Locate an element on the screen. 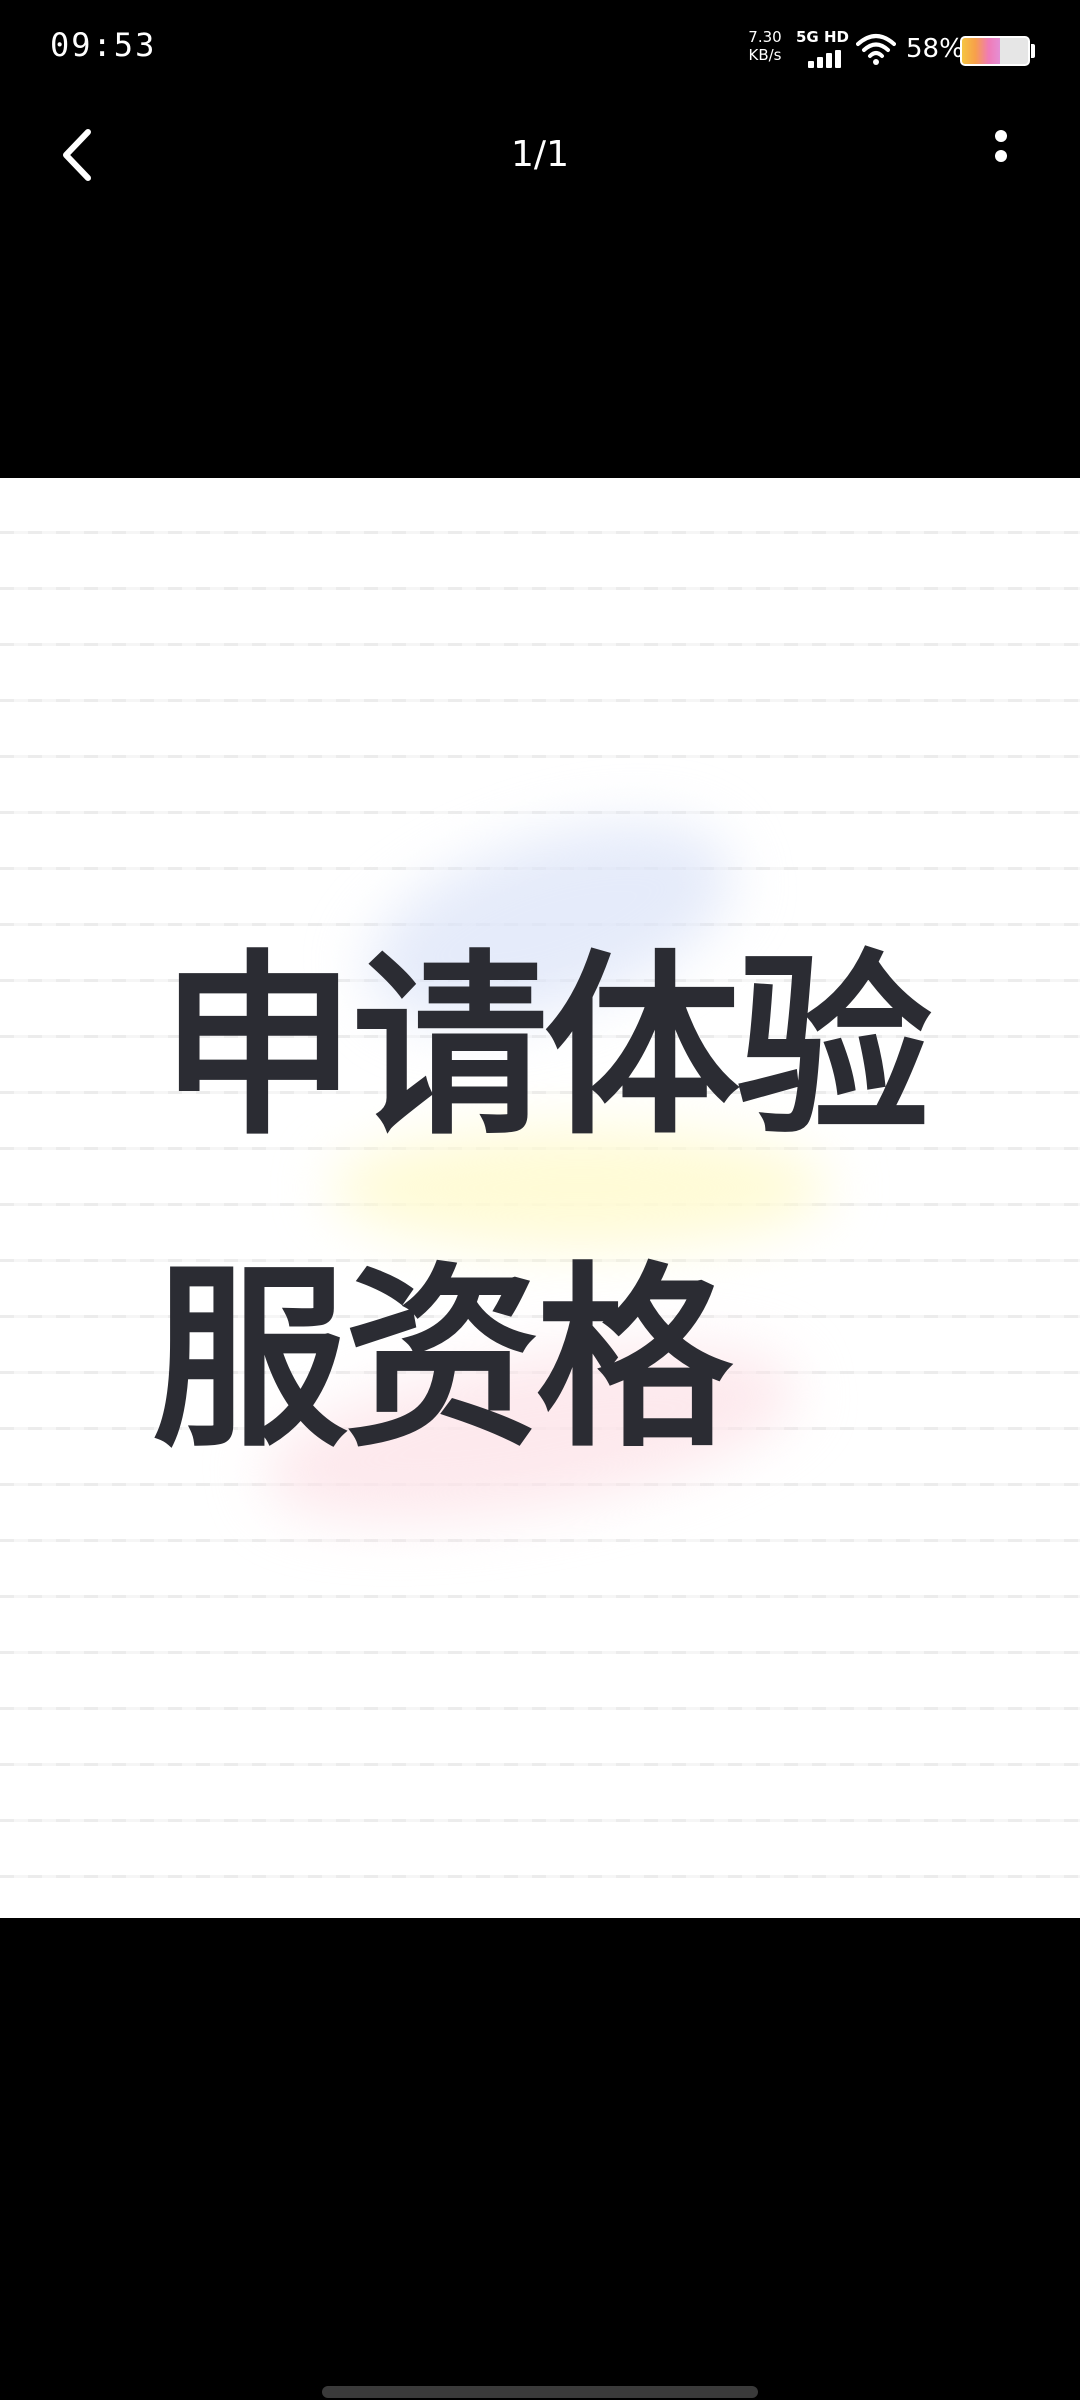 Image resolution: width=1080 pixels, height=2400 pixels. page-counter: 1/1 is located at coordinates (540, 154).